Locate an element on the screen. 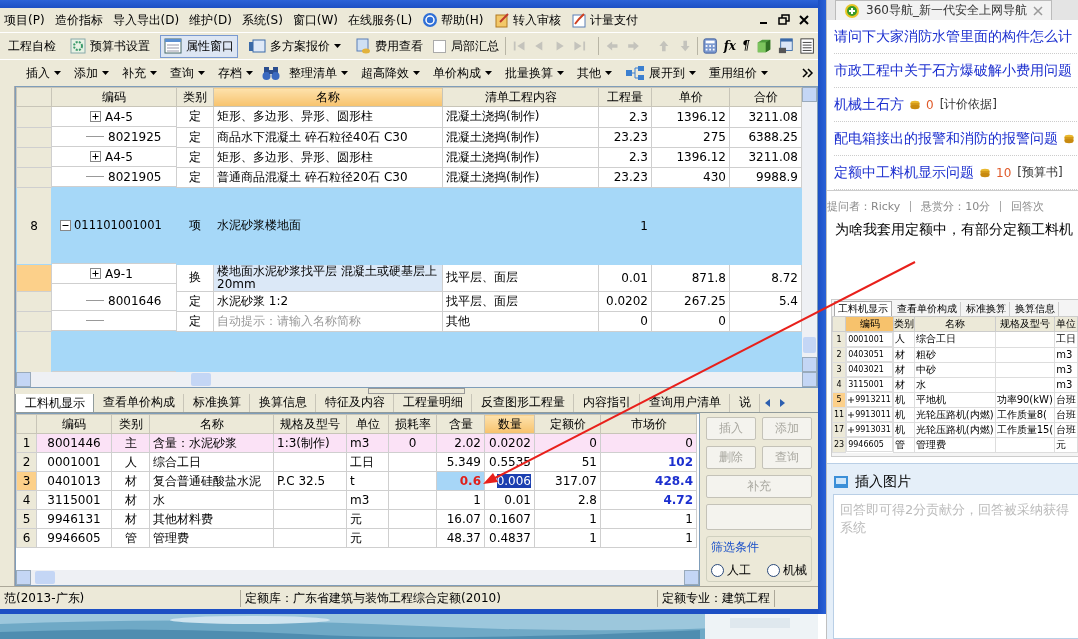 The height and width of the screenshot is (639, 1078). table-cell: 定 is located at coordinates (195, 156).